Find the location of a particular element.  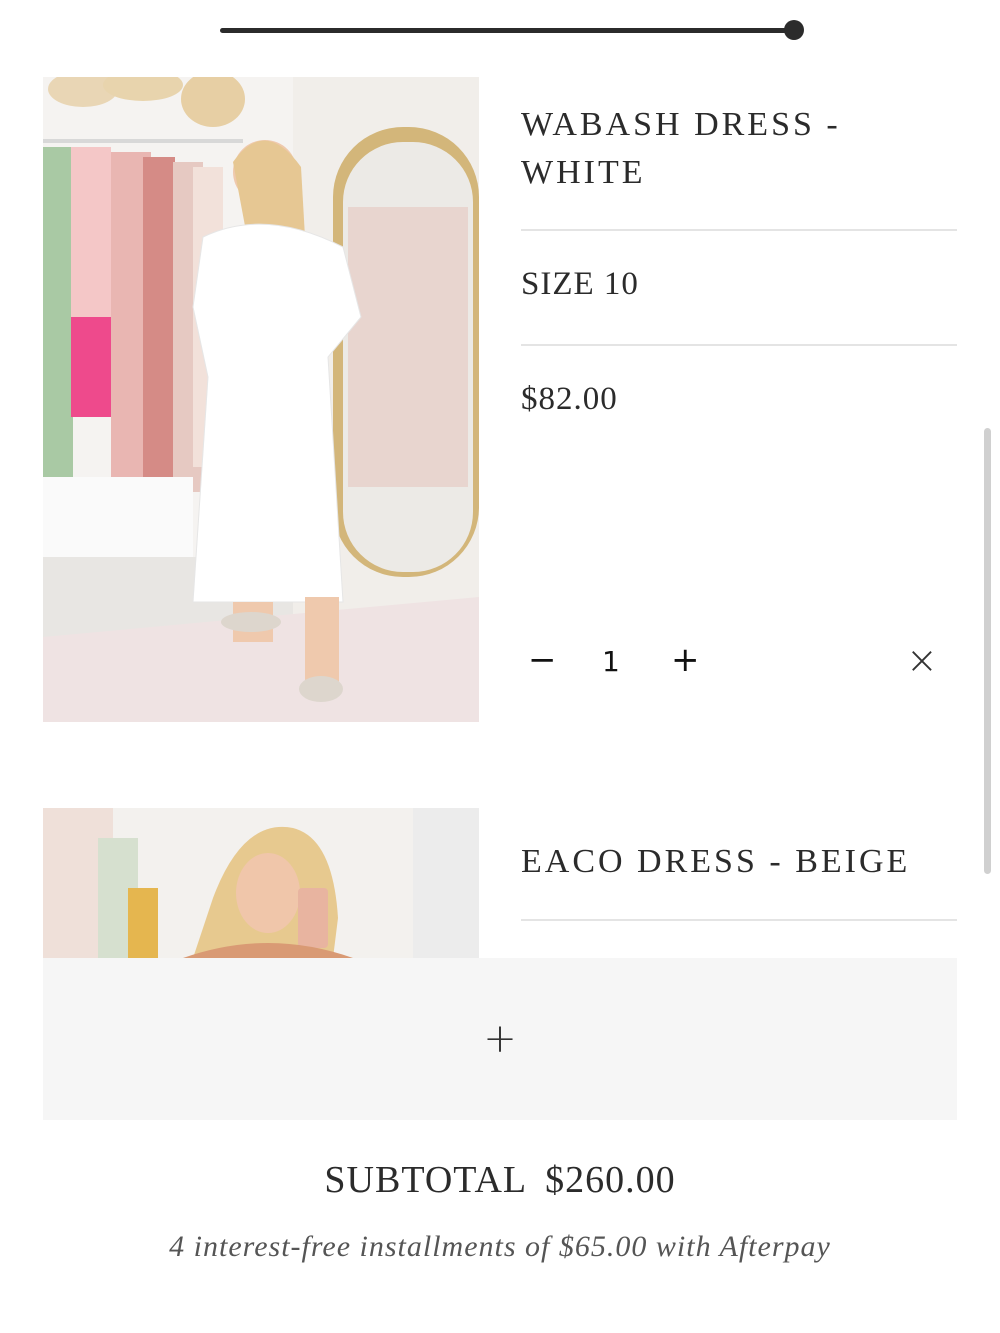

close-icon: × is located at coordinates (922, 660).